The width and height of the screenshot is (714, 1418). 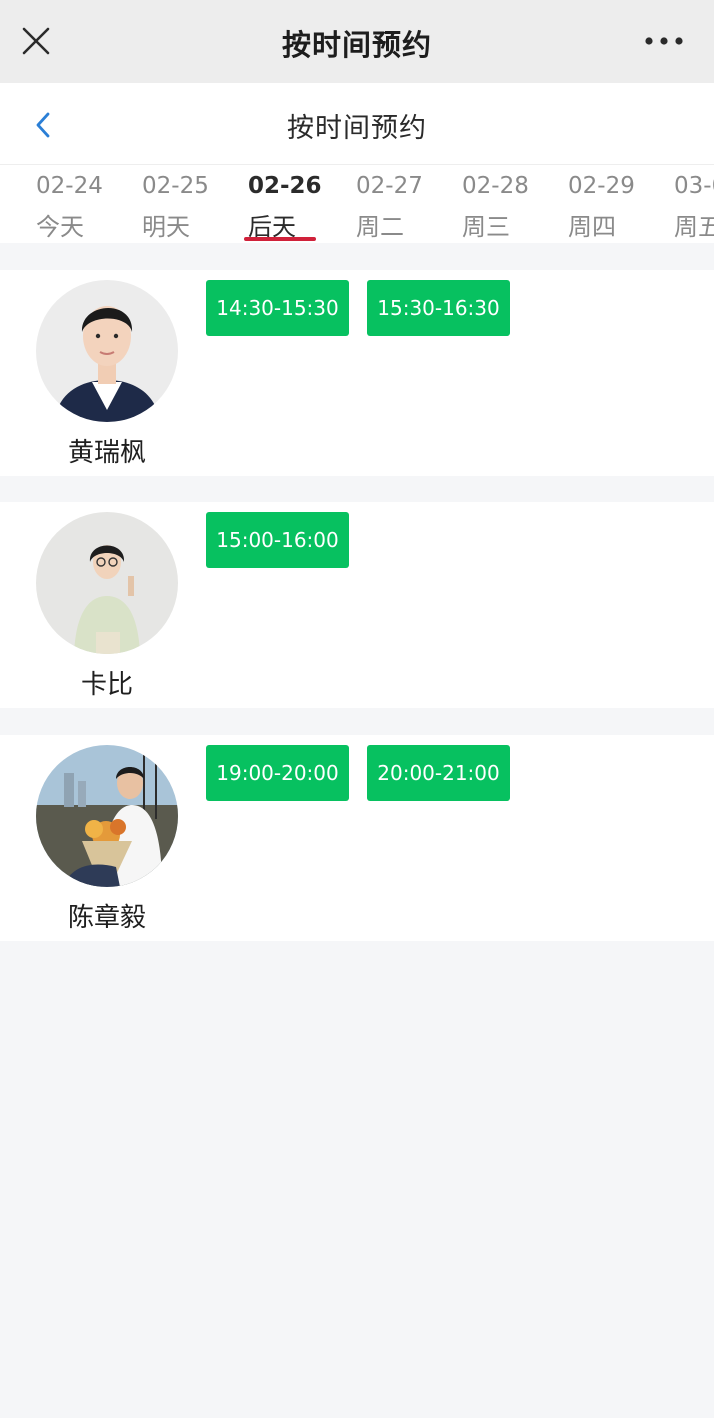 I want to click on tab-date: 03-01 周五, so click(x=694, y=204).